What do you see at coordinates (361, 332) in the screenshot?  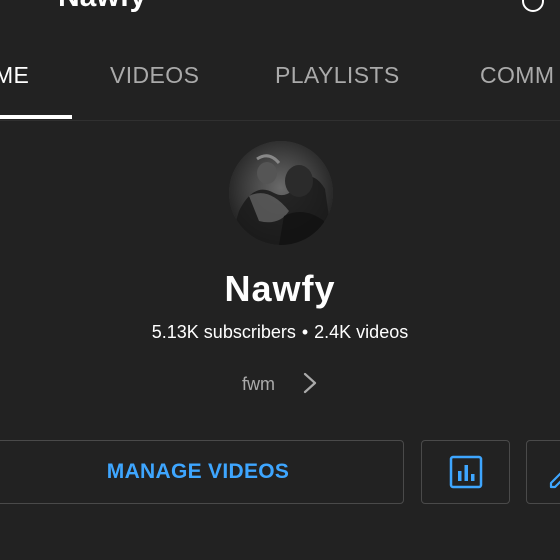 I see `video-count: 2.4K videos` at bounding box center [361, 332].